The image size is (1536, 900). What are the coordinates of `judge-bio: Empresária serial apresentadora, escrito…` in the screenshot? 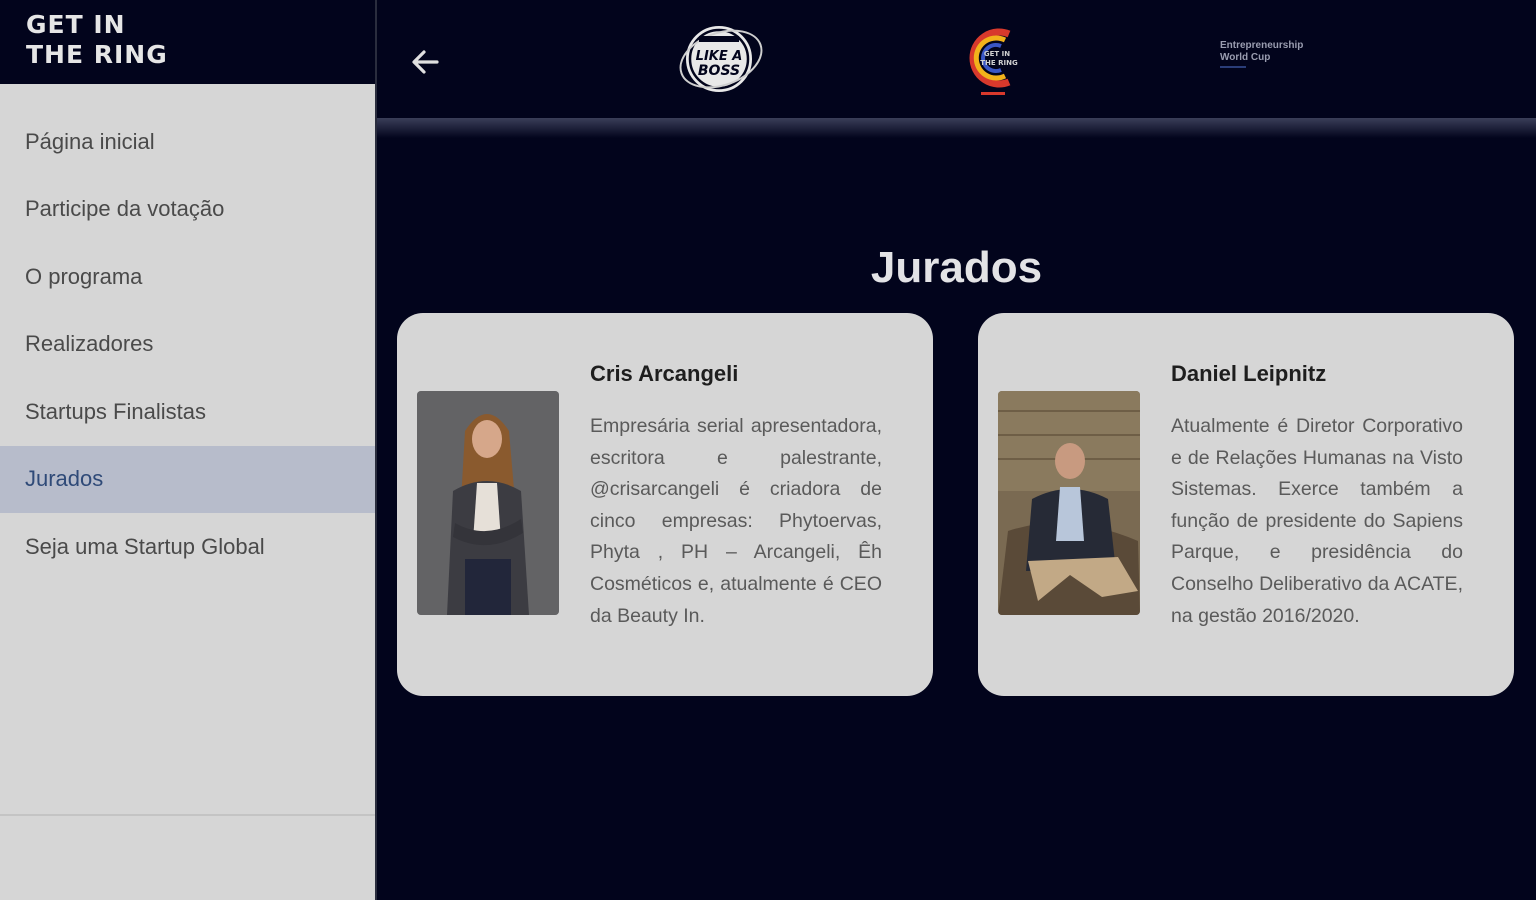 It's located at (736, 521).